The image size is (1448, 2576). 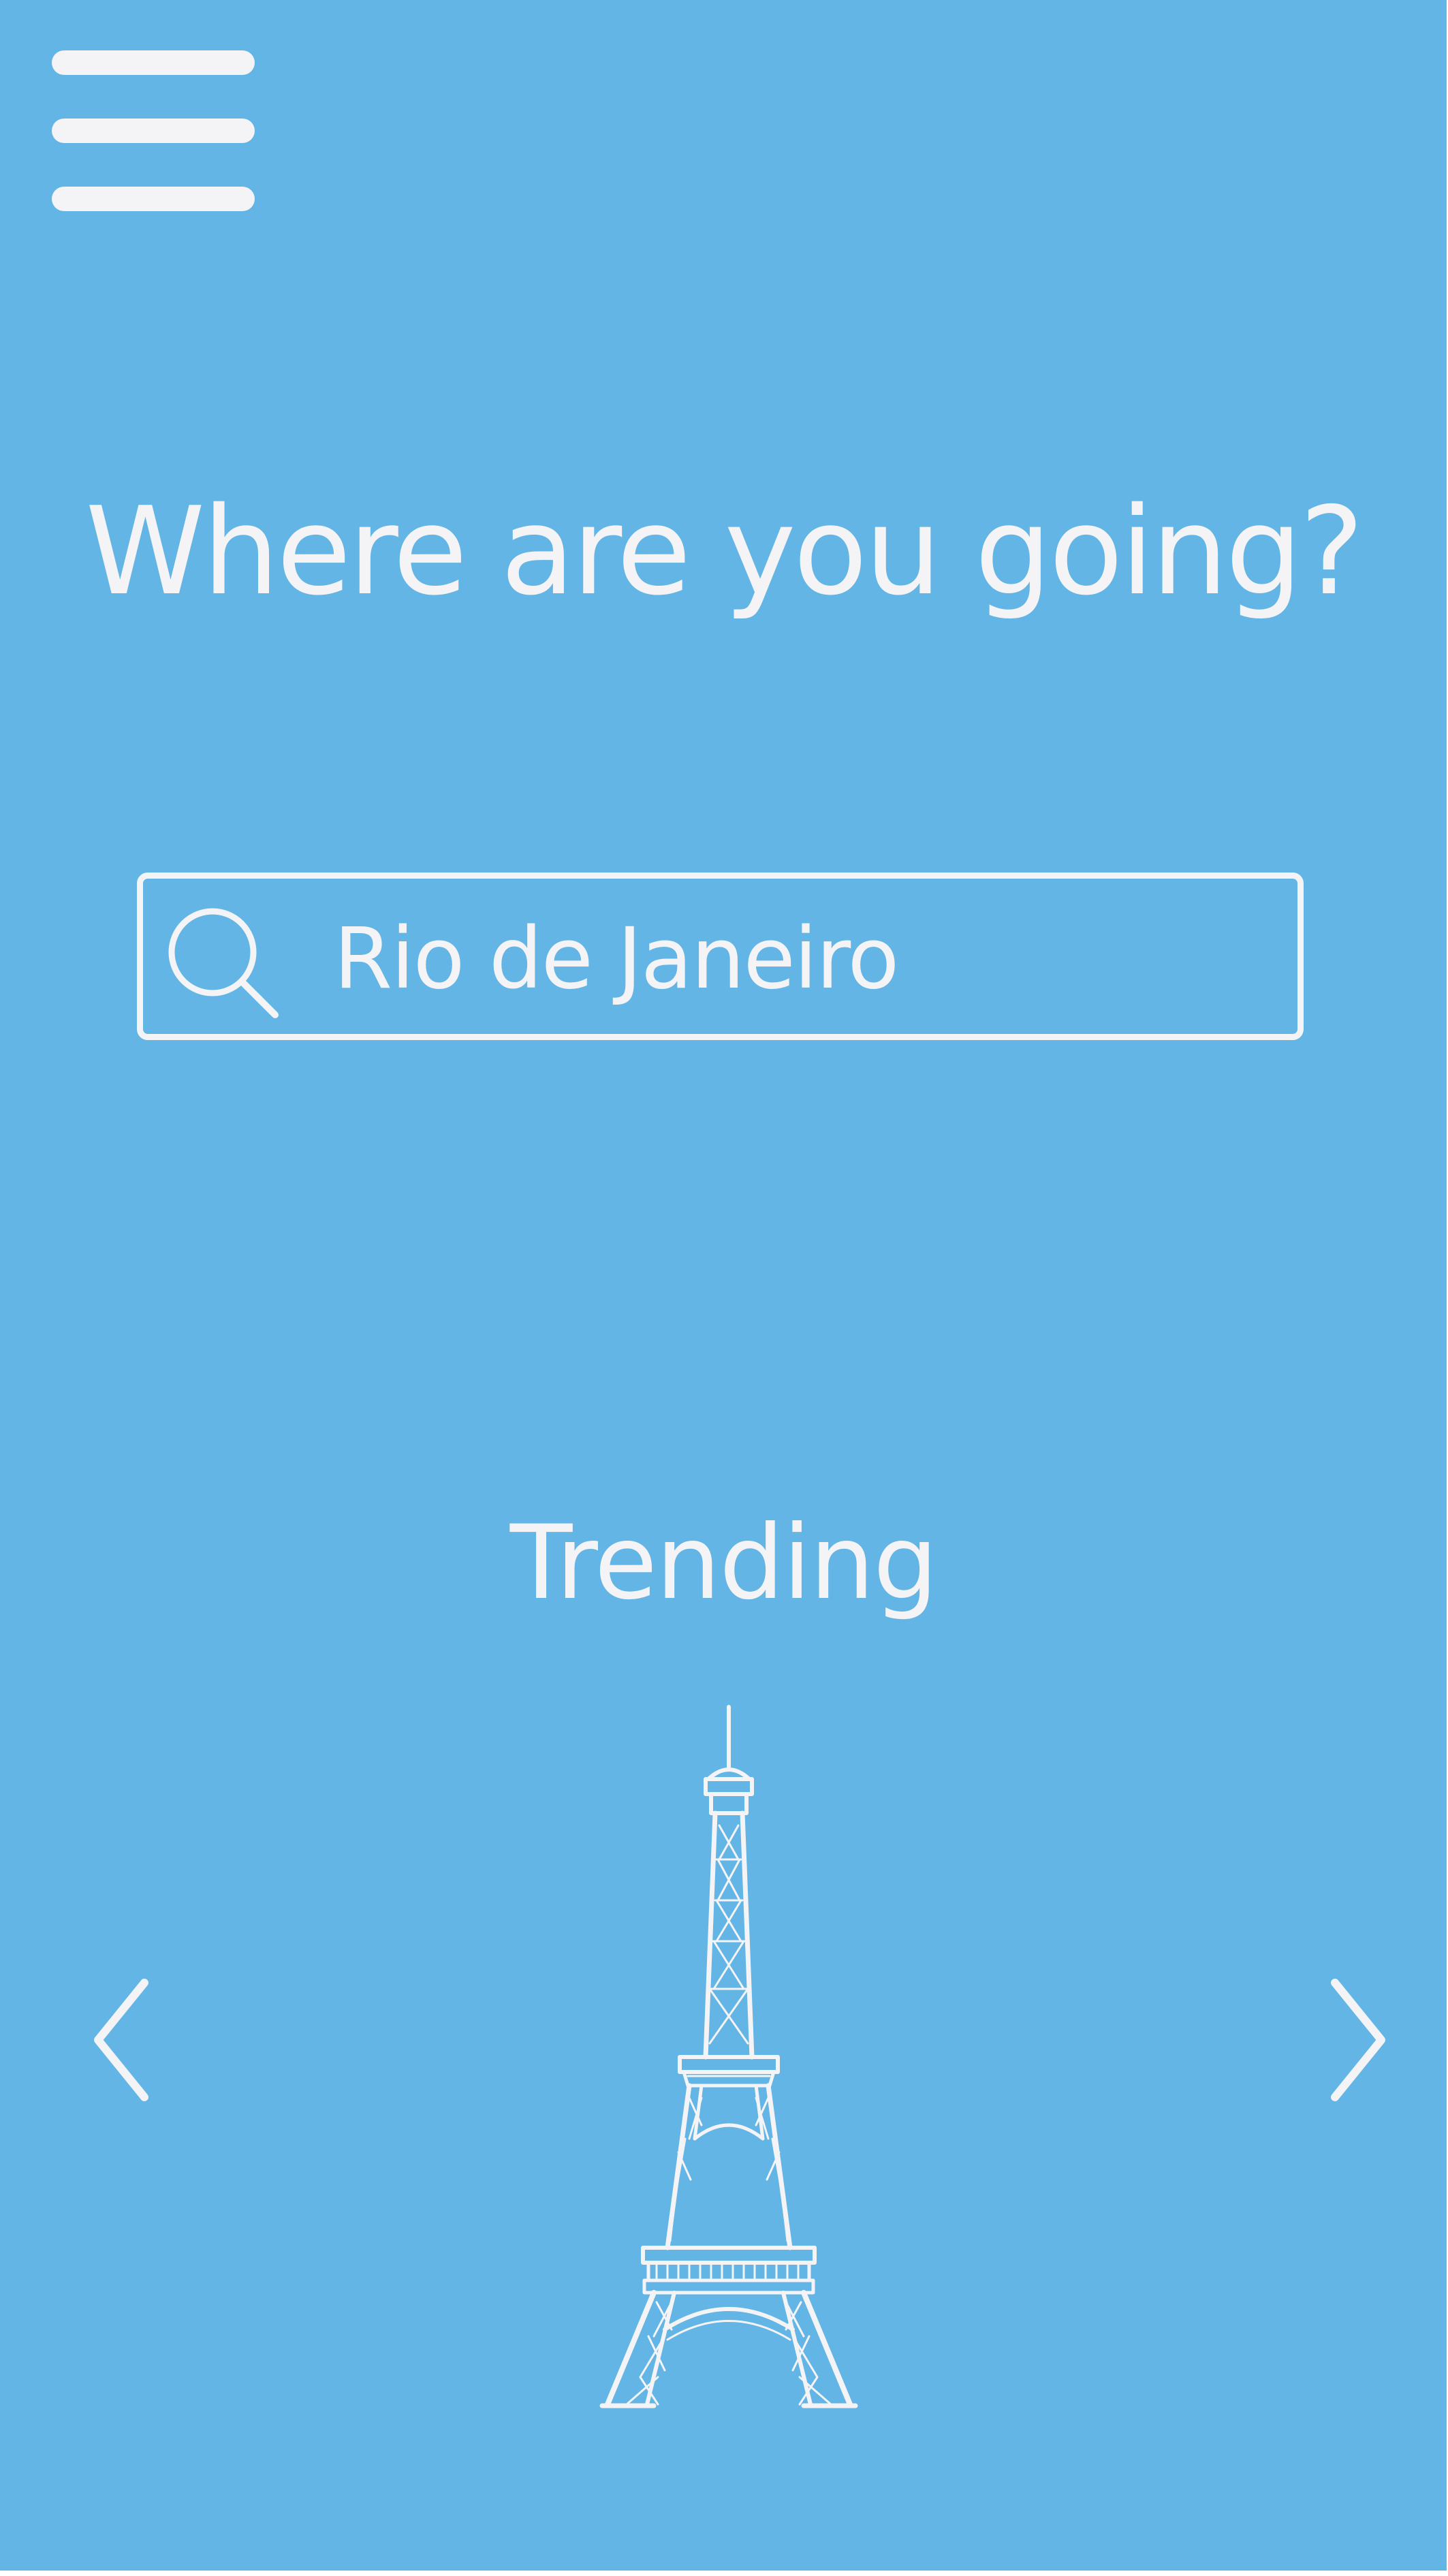 What do you see at coordinates (724, 551) in the screenshot?
I see `page-title: Where are you going?` at bounding box center [724, 551].